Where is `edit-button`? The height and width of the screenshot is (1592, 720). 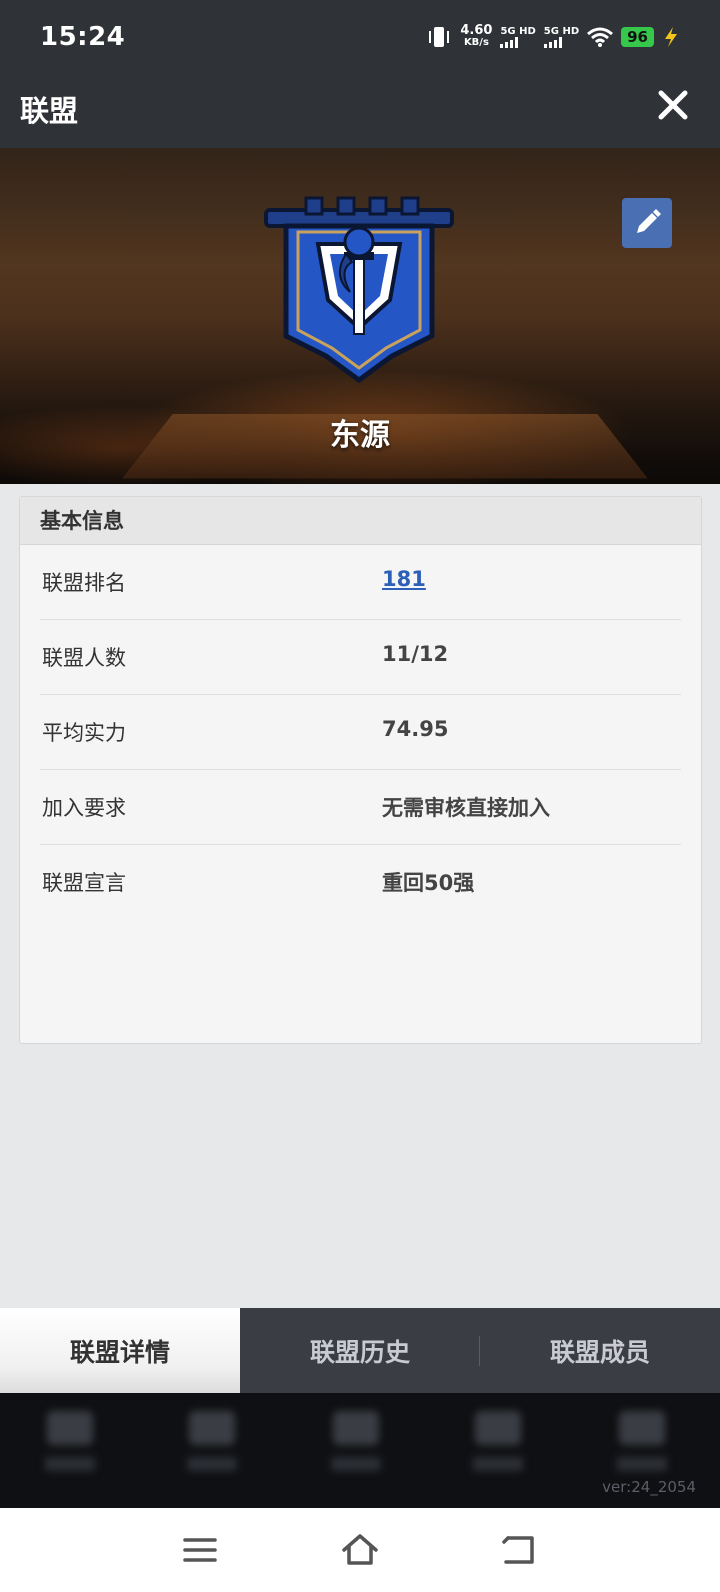 edit-button is located at coordinates (647, 223).